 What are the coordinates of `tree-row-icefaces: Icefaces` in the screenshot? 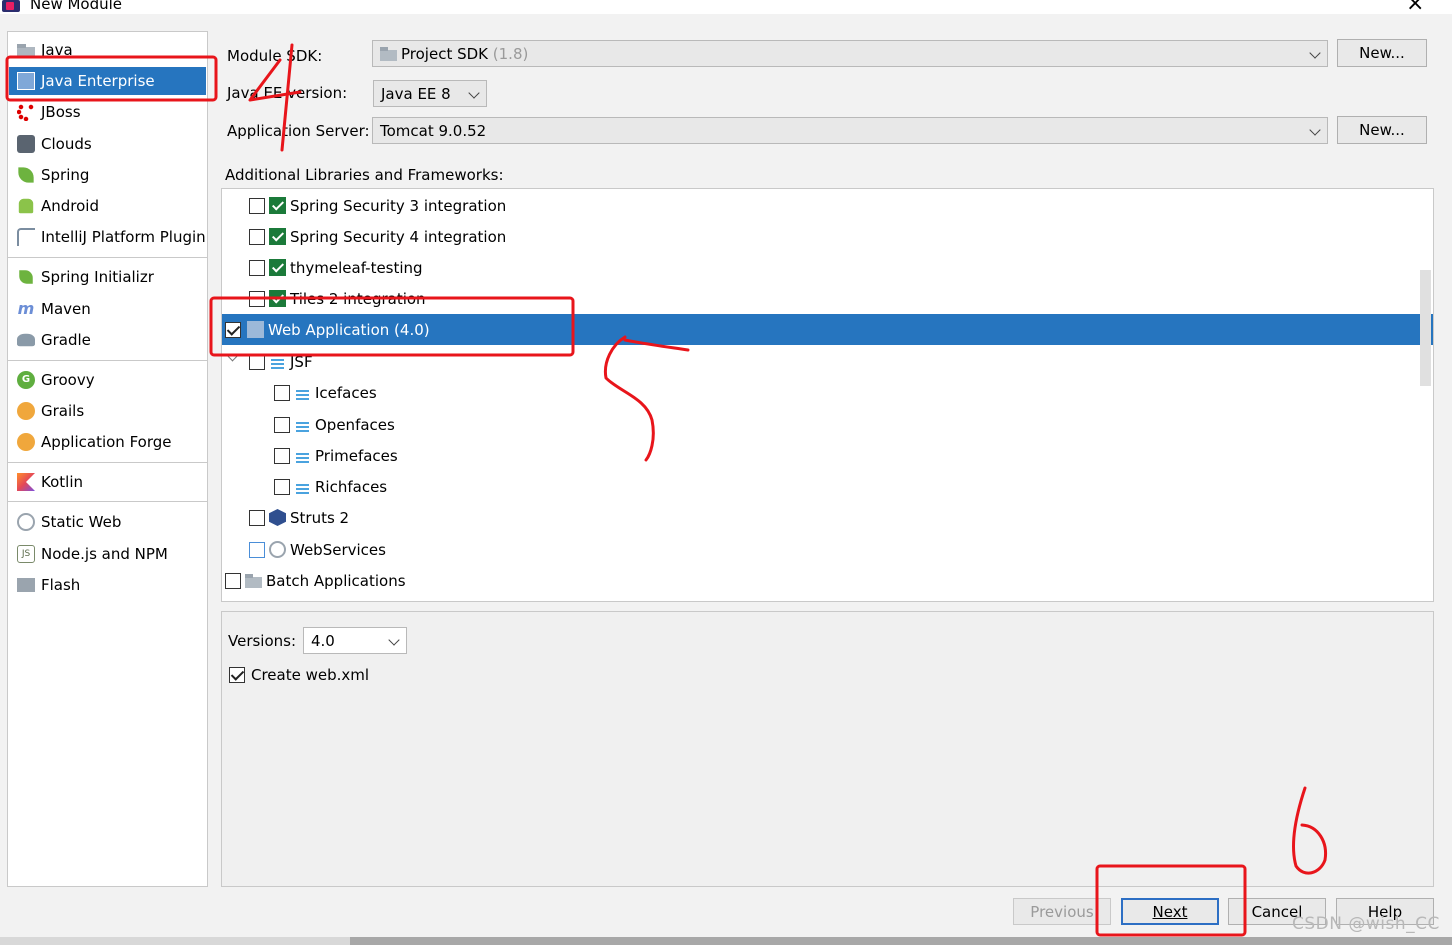 It's located at (827, 392).